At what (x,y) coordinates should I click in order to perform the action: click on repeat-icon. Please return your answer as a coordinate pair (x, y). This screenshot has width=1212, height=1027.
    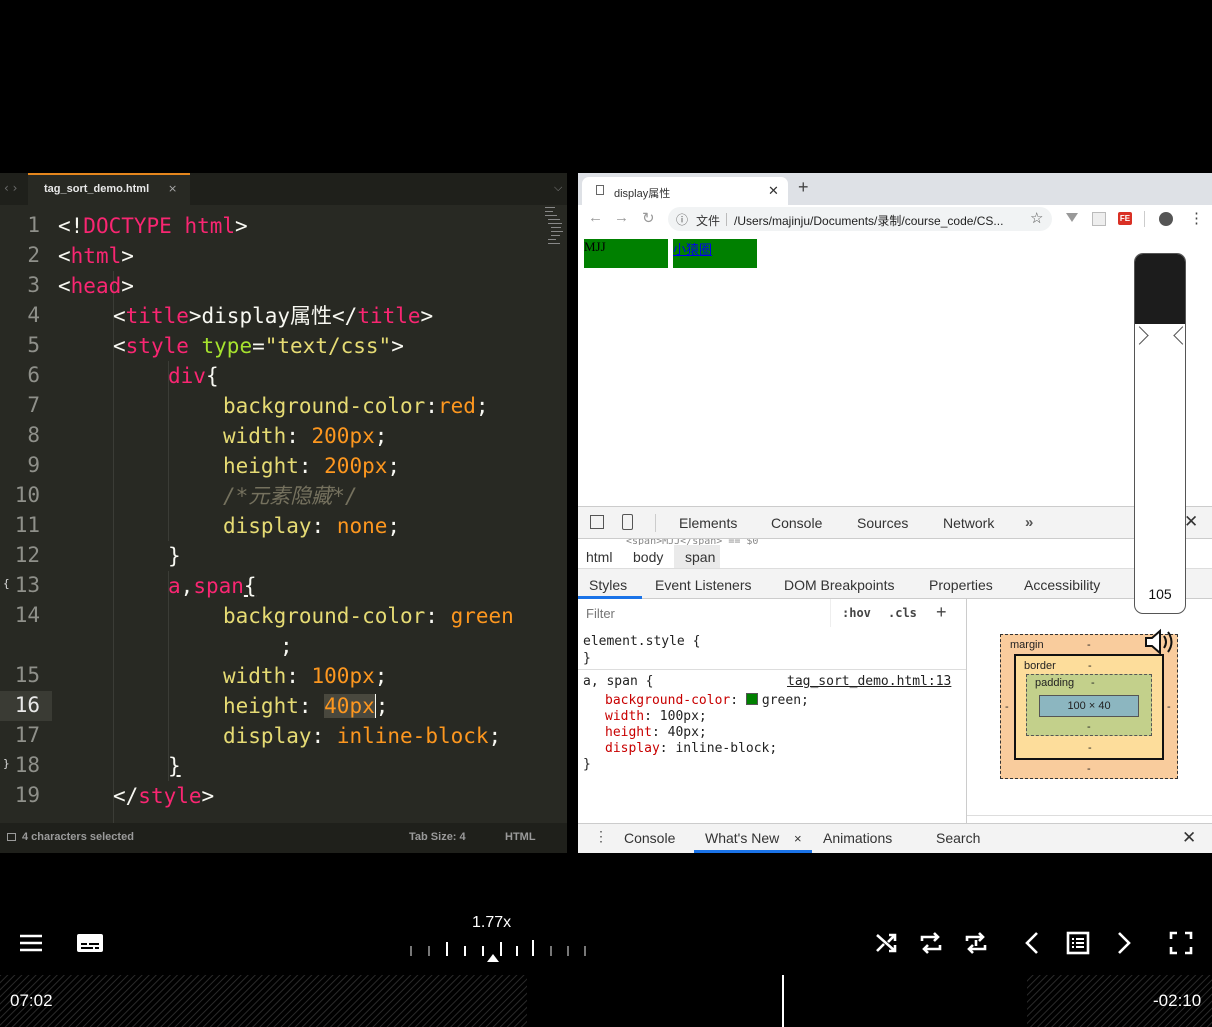
    Looking at the image, I should click on (931, 943).